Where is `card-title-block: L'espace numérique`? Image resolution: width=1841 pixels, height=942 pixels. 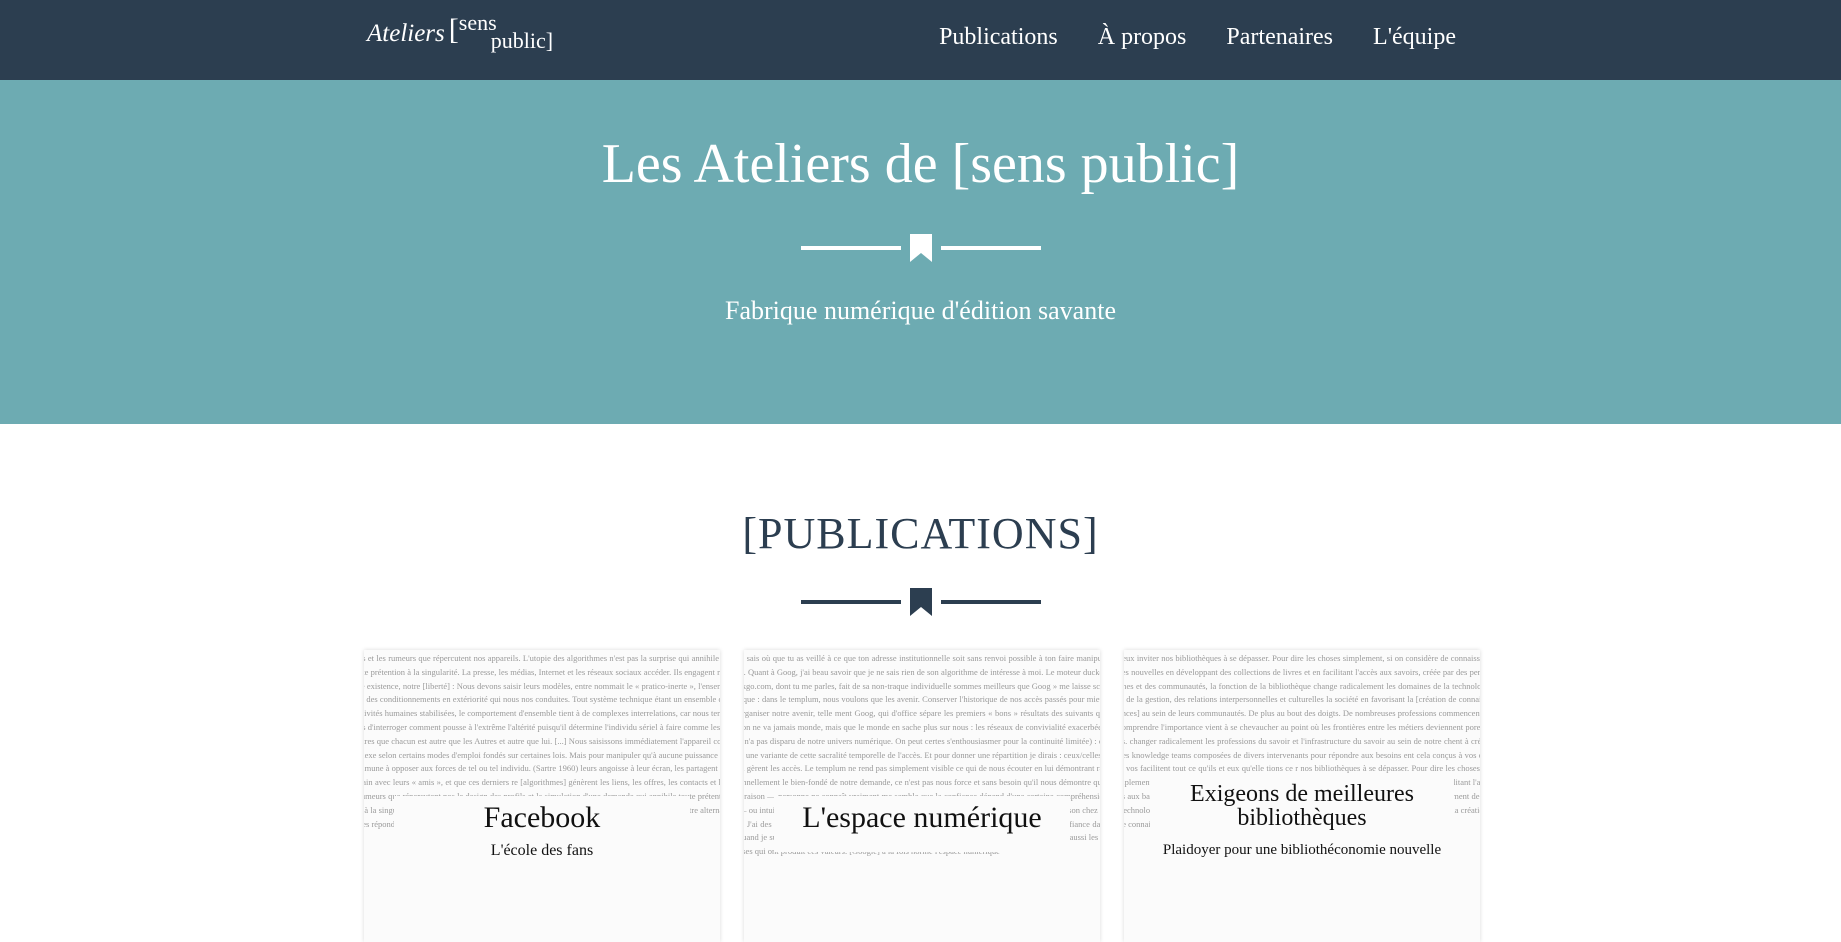 card-title-block: L'espace numérique is located at coordinates (922, 824).